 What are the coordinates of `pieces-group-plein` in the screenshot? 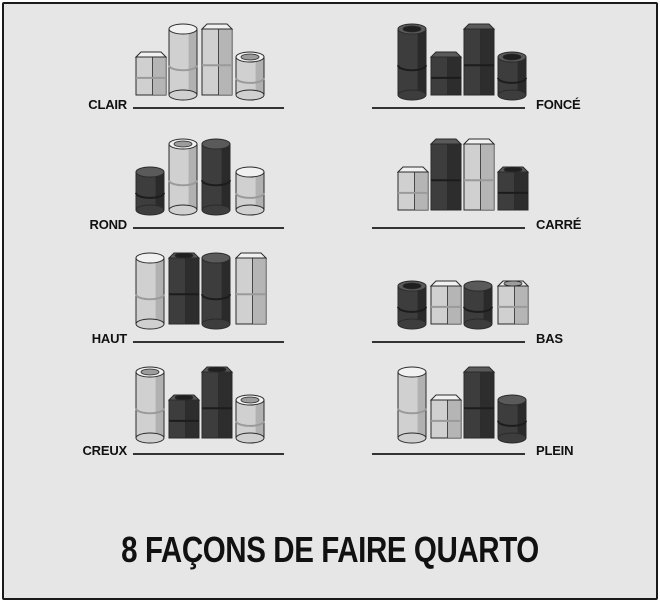 It's located at (462, 405).